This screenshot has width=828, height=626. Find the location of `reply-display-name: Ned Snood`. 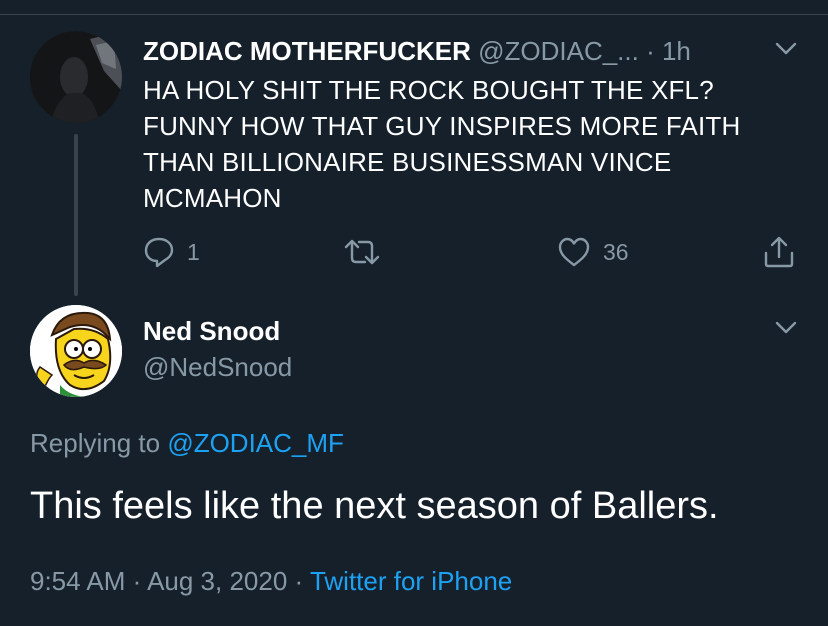

reply-display-name: Ned Snood is located at coordinates (211, 331).